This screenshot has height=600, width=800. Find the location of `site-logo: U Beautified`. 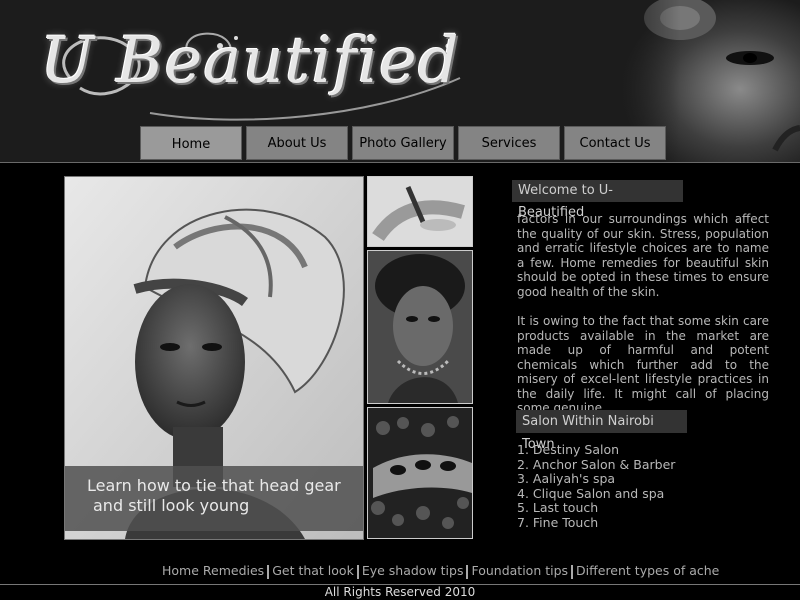

site-logo: U Beautified is located at coordinates (260, 73).